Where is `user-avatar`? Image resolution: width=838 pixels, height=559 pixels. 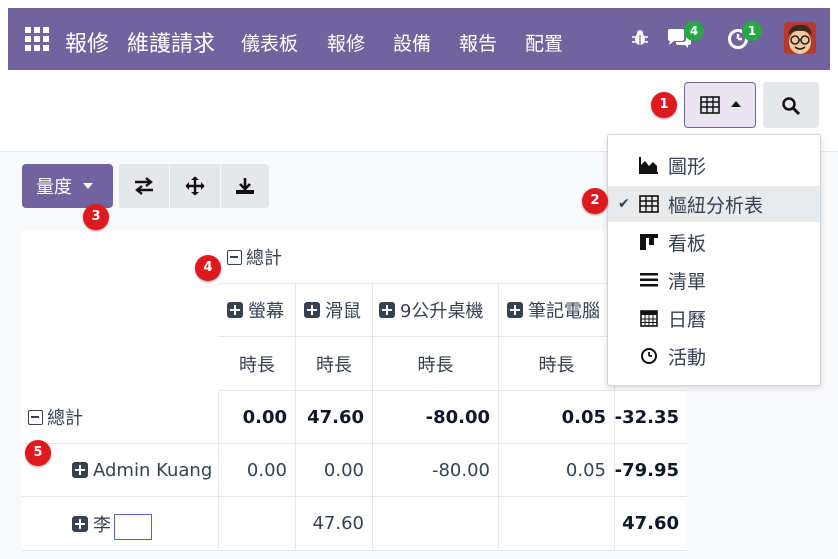 user-avatar is located at coordinates (800, 38).